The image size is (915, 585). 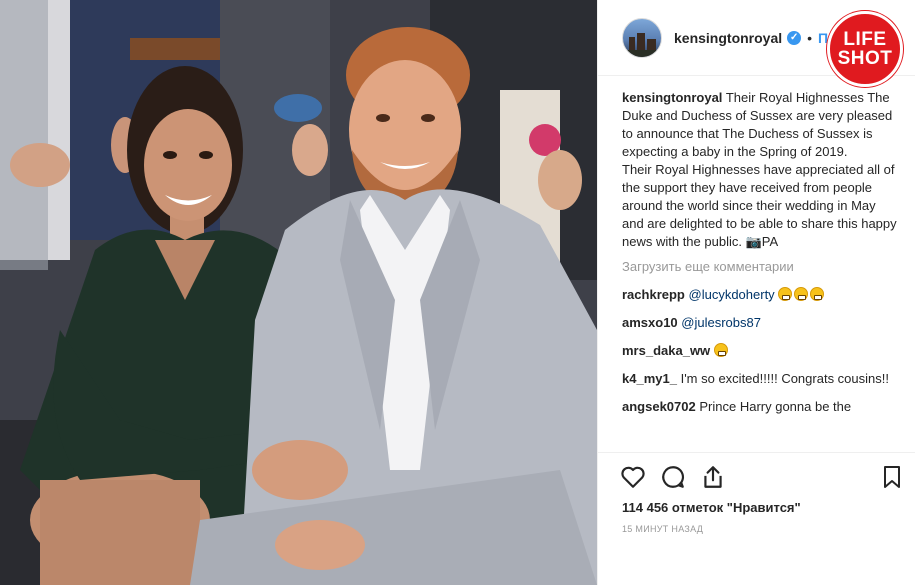 What do you see at coordinates (865, 58) in the screenshot?
I see `watermark-line-2: SHOT` at bounding box center [865, 58].